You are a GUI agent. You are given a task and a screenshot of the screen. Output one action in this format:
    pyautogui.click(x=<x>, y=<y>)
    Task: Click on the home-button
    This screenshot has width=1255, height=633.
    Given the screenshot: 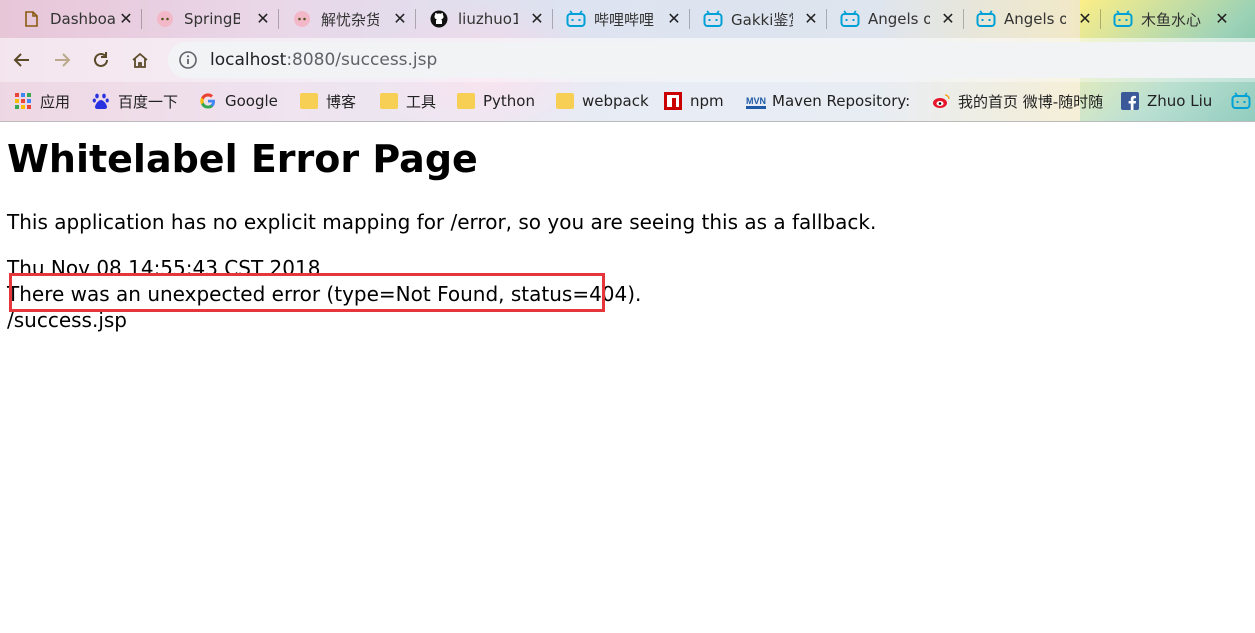 What is the action you would take?
    pyautogui.click(x=140, y=60)
    